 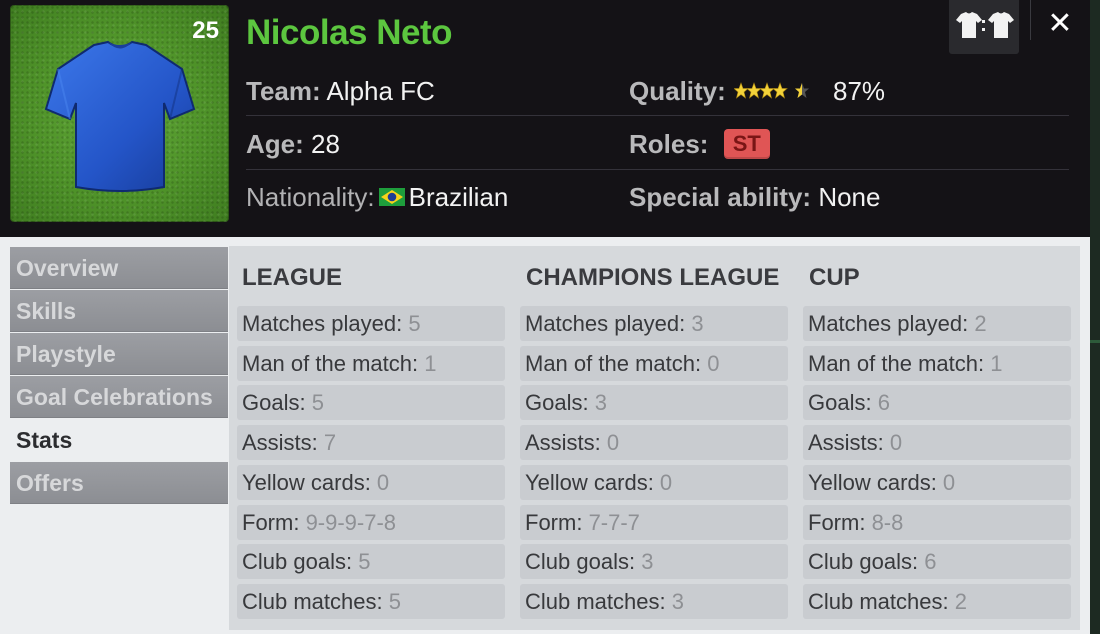 I want to click on tab-overview: Overview, so click(x=119, y=268).